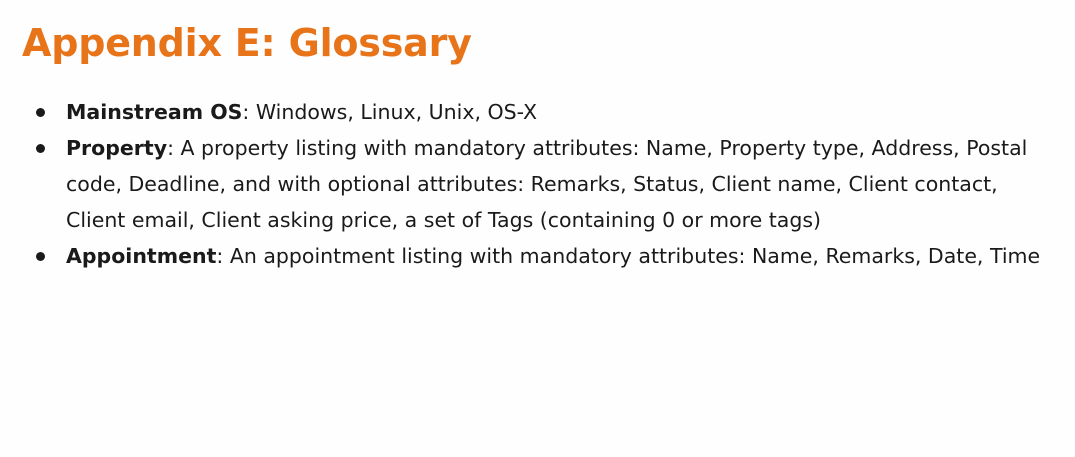 Image resolution: width=1075 pixels, height=457 pixels. Describe the element at coordinates (117, 148) in the screenshot. I see `glossary-term: Property` at that location.